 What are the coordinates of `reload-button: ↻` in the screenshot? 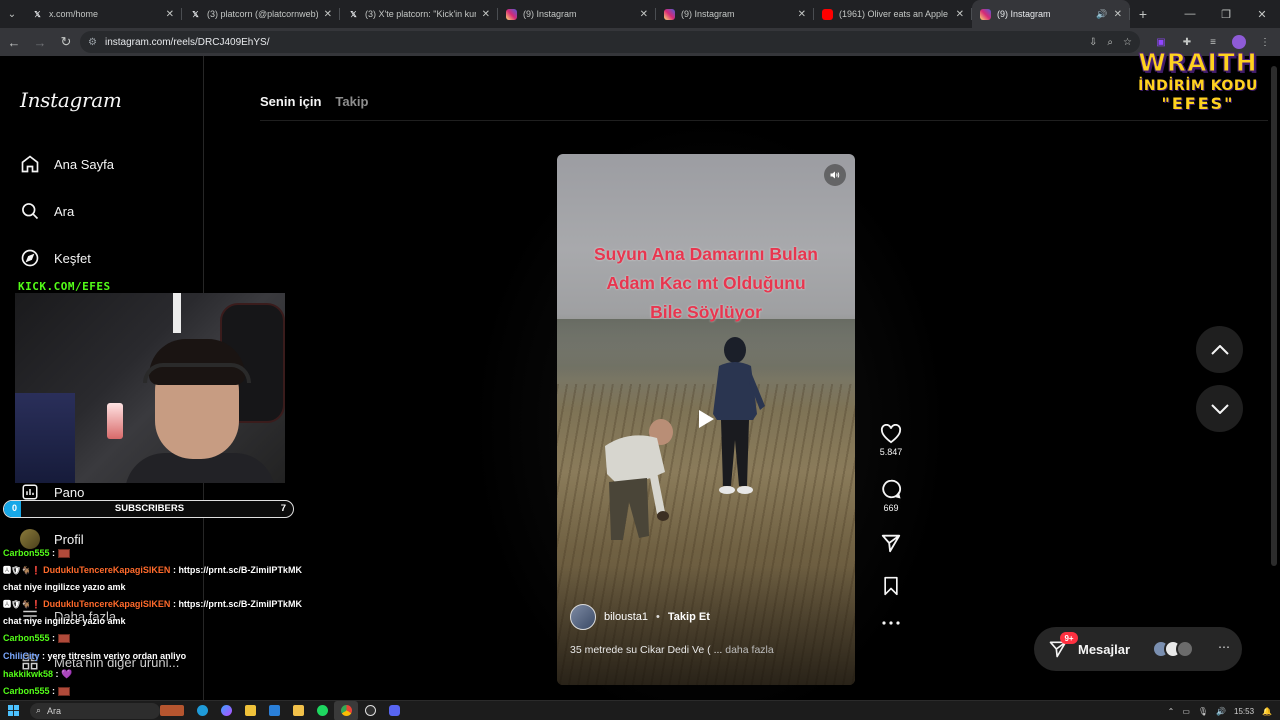 It's located at (66, 42).